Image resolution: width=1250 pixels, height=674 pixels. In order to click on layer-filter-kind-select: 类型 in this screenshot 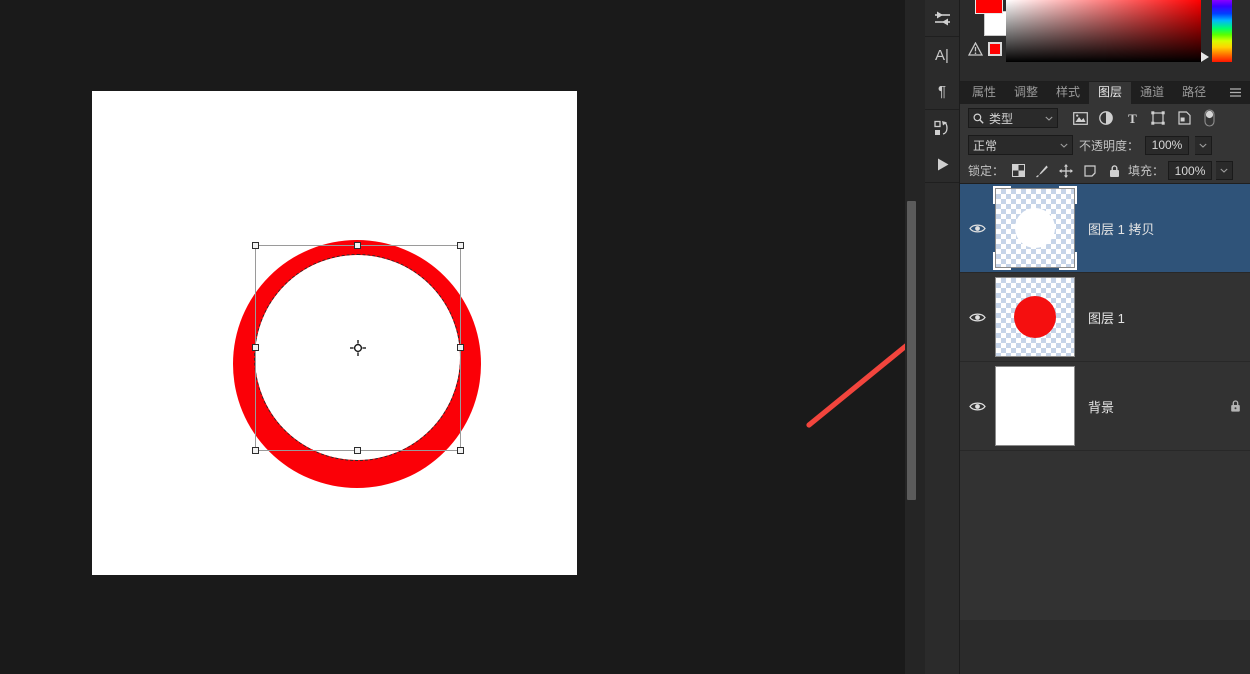, I will do `click(1013, 118)`.